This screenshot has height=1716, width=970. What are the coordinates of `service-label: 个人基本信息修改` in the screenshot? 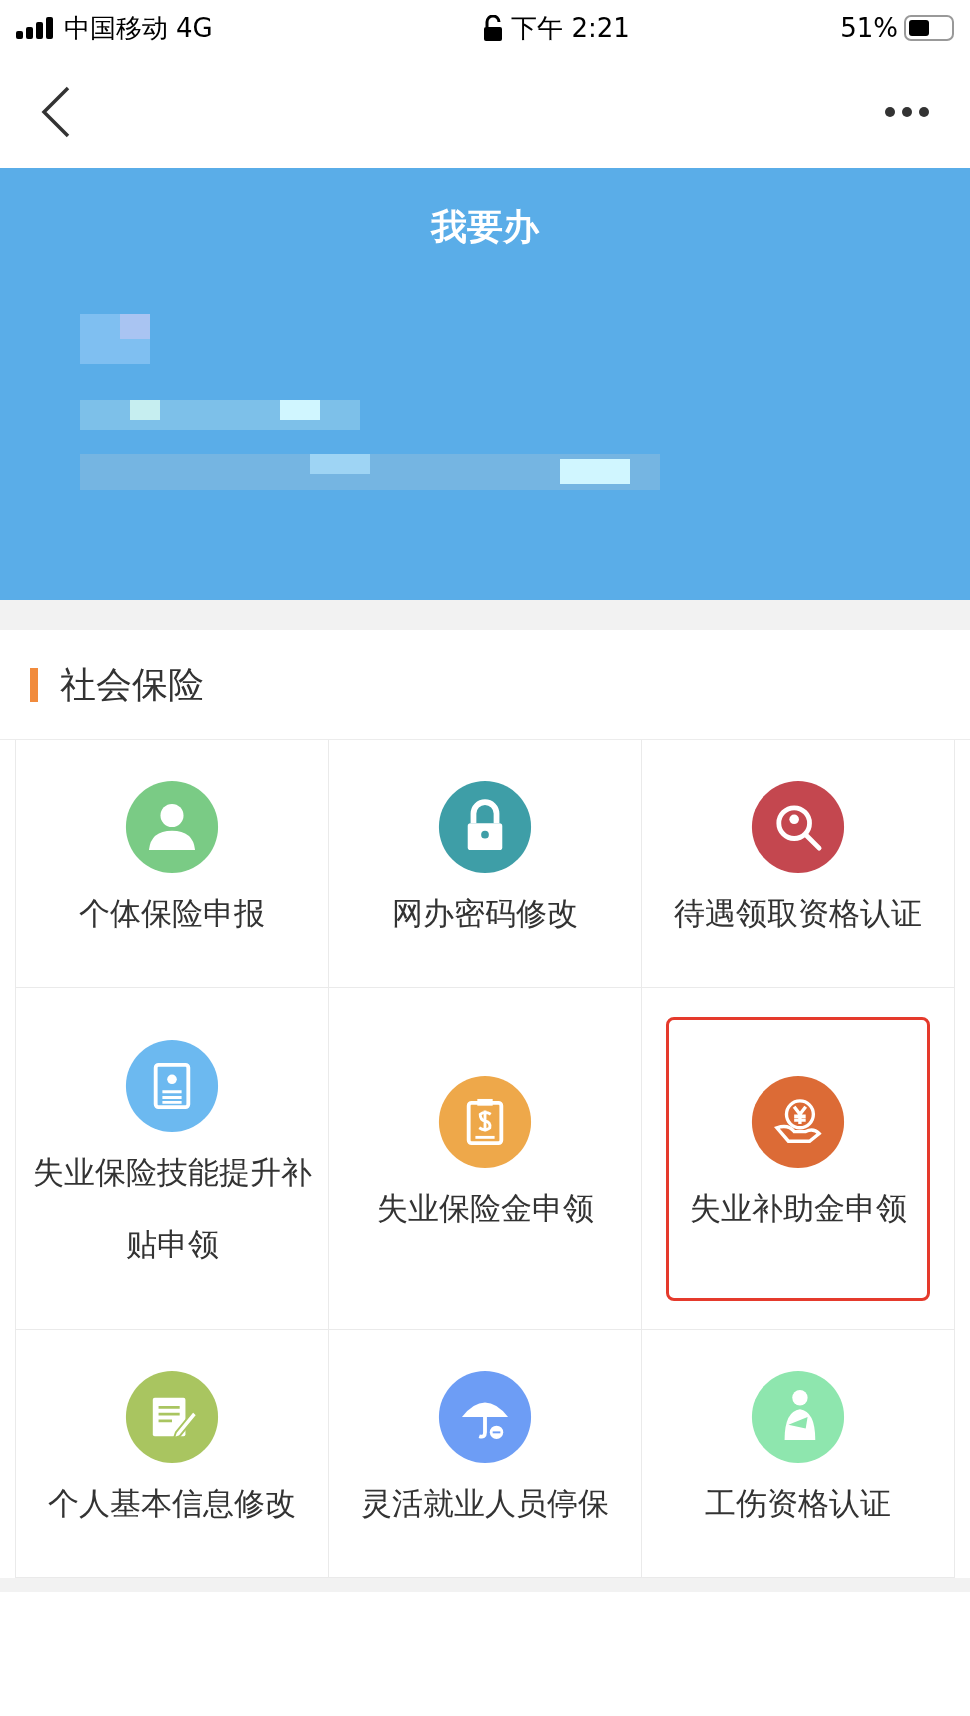 It's located at (172, 1503).